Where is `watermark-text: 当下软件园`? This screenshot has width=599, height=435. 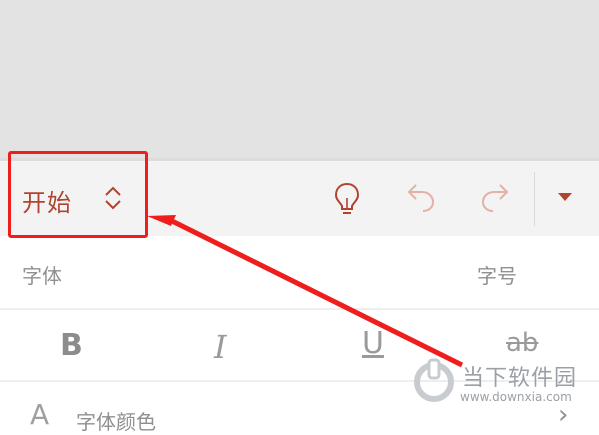 watermark-text: 当下软件园 is located at coordinates (520, 378).